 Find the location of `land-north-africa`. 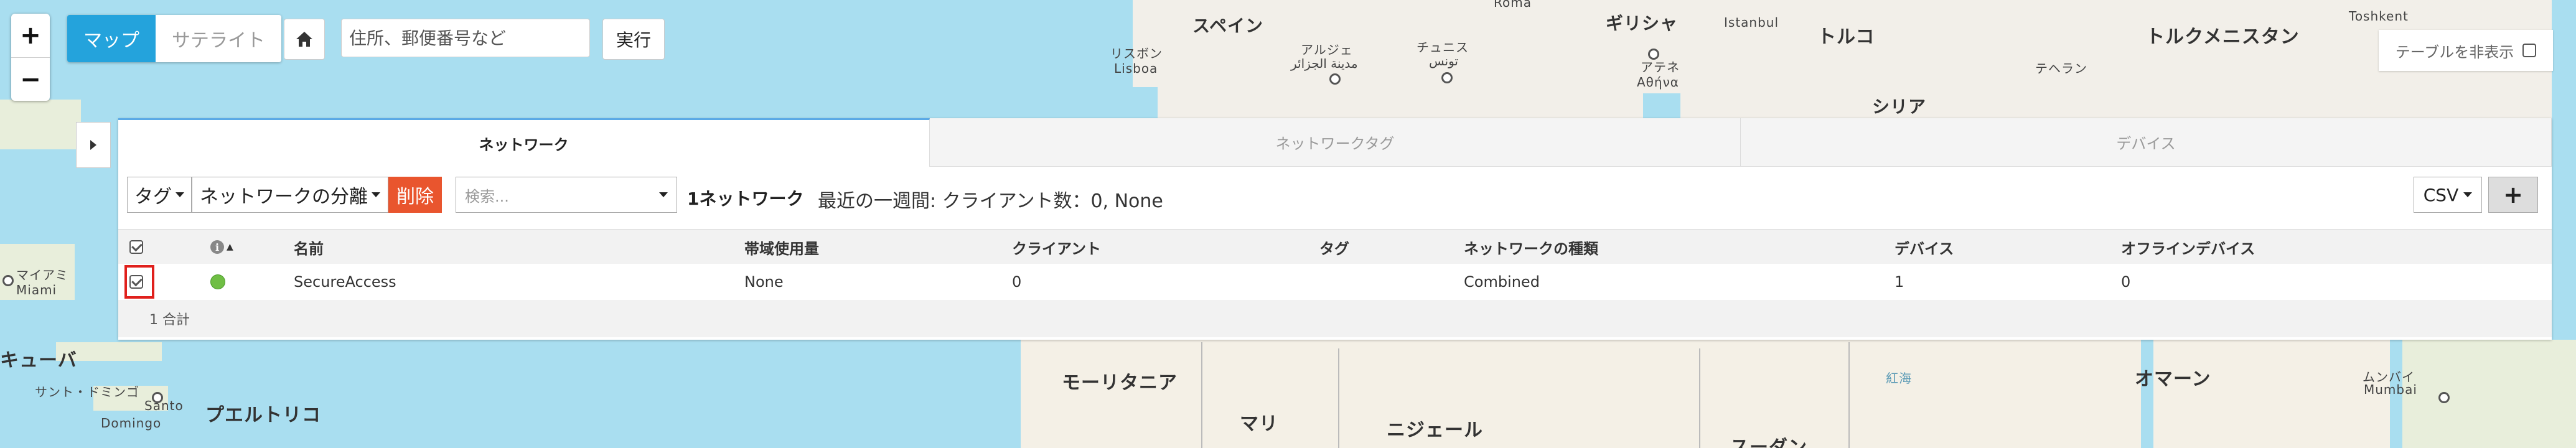

land-north-africa is located at coordinates (1400, 77).